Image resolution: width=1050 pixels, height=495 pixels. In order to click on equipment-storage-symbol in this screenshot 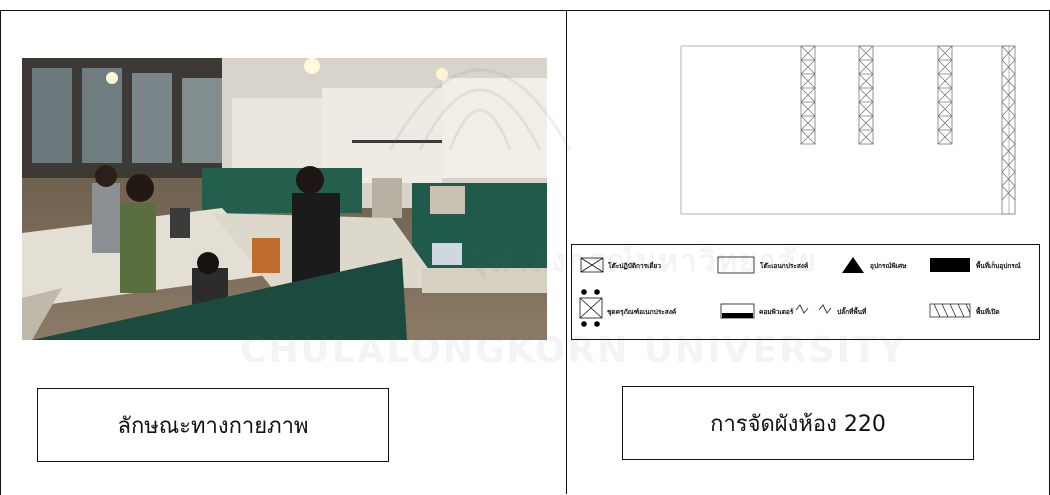, I will do `click(950, 265)`.